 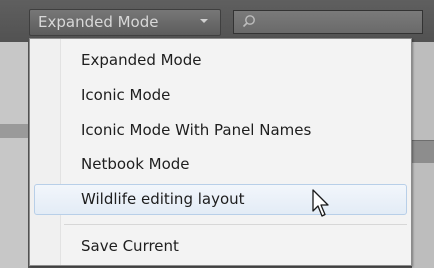 I want to click on search-input, so click(x=328, y=22).